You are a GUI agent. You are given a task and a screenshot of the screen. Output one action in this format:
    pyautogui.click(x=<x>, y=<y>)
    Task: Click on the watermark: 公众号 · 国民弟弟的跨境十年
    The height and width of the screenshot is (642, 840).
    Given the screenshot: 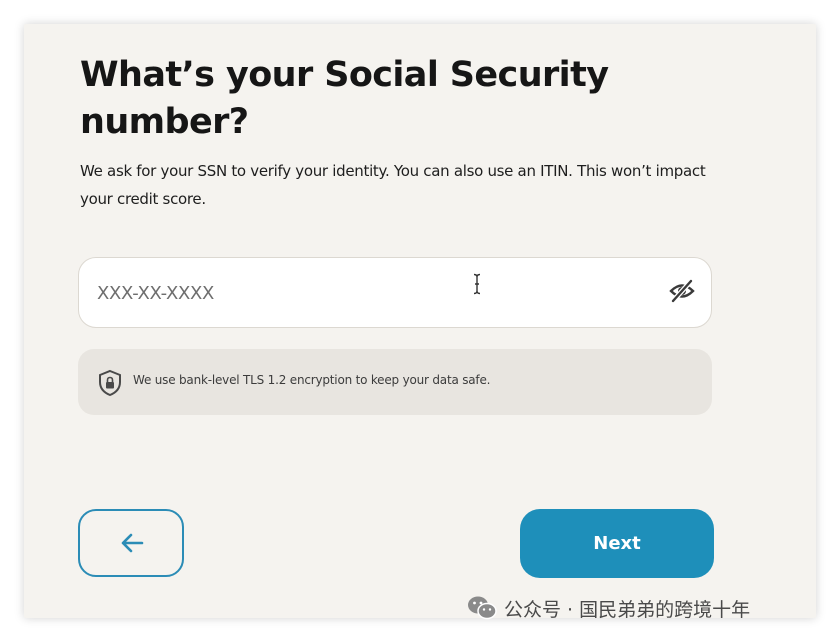 What is the action you would take?
    pyautogui.click(x=608, y=608)
    